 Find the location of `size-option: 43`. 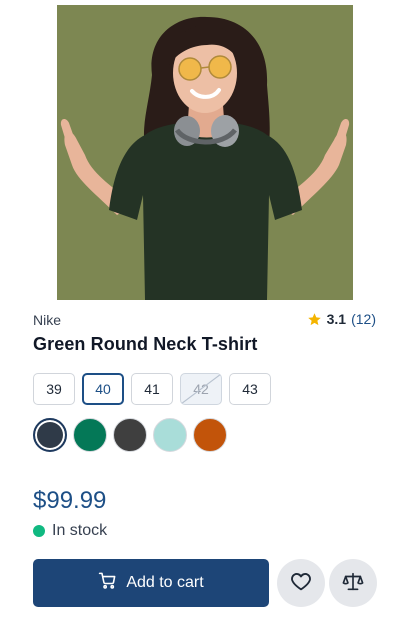

size-option: 43 is located at coordinates (250, 389).